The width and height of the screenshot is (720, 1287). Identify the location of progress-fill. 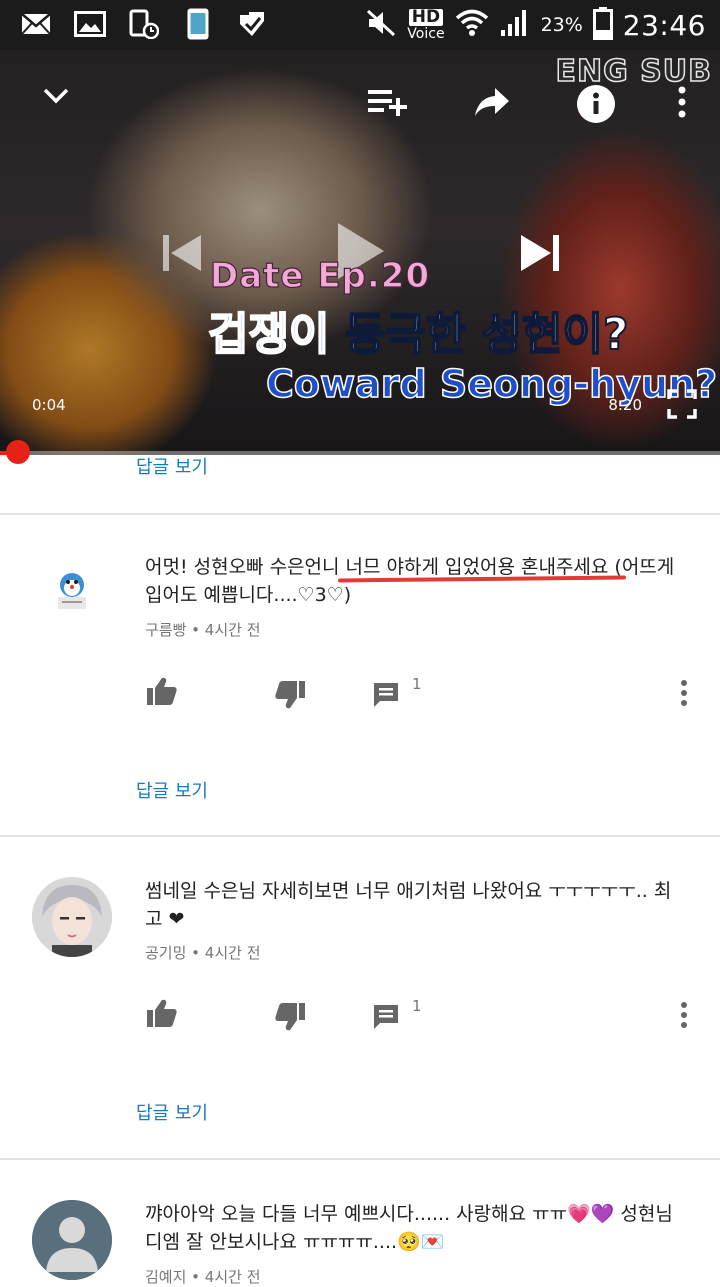
(3, 453).